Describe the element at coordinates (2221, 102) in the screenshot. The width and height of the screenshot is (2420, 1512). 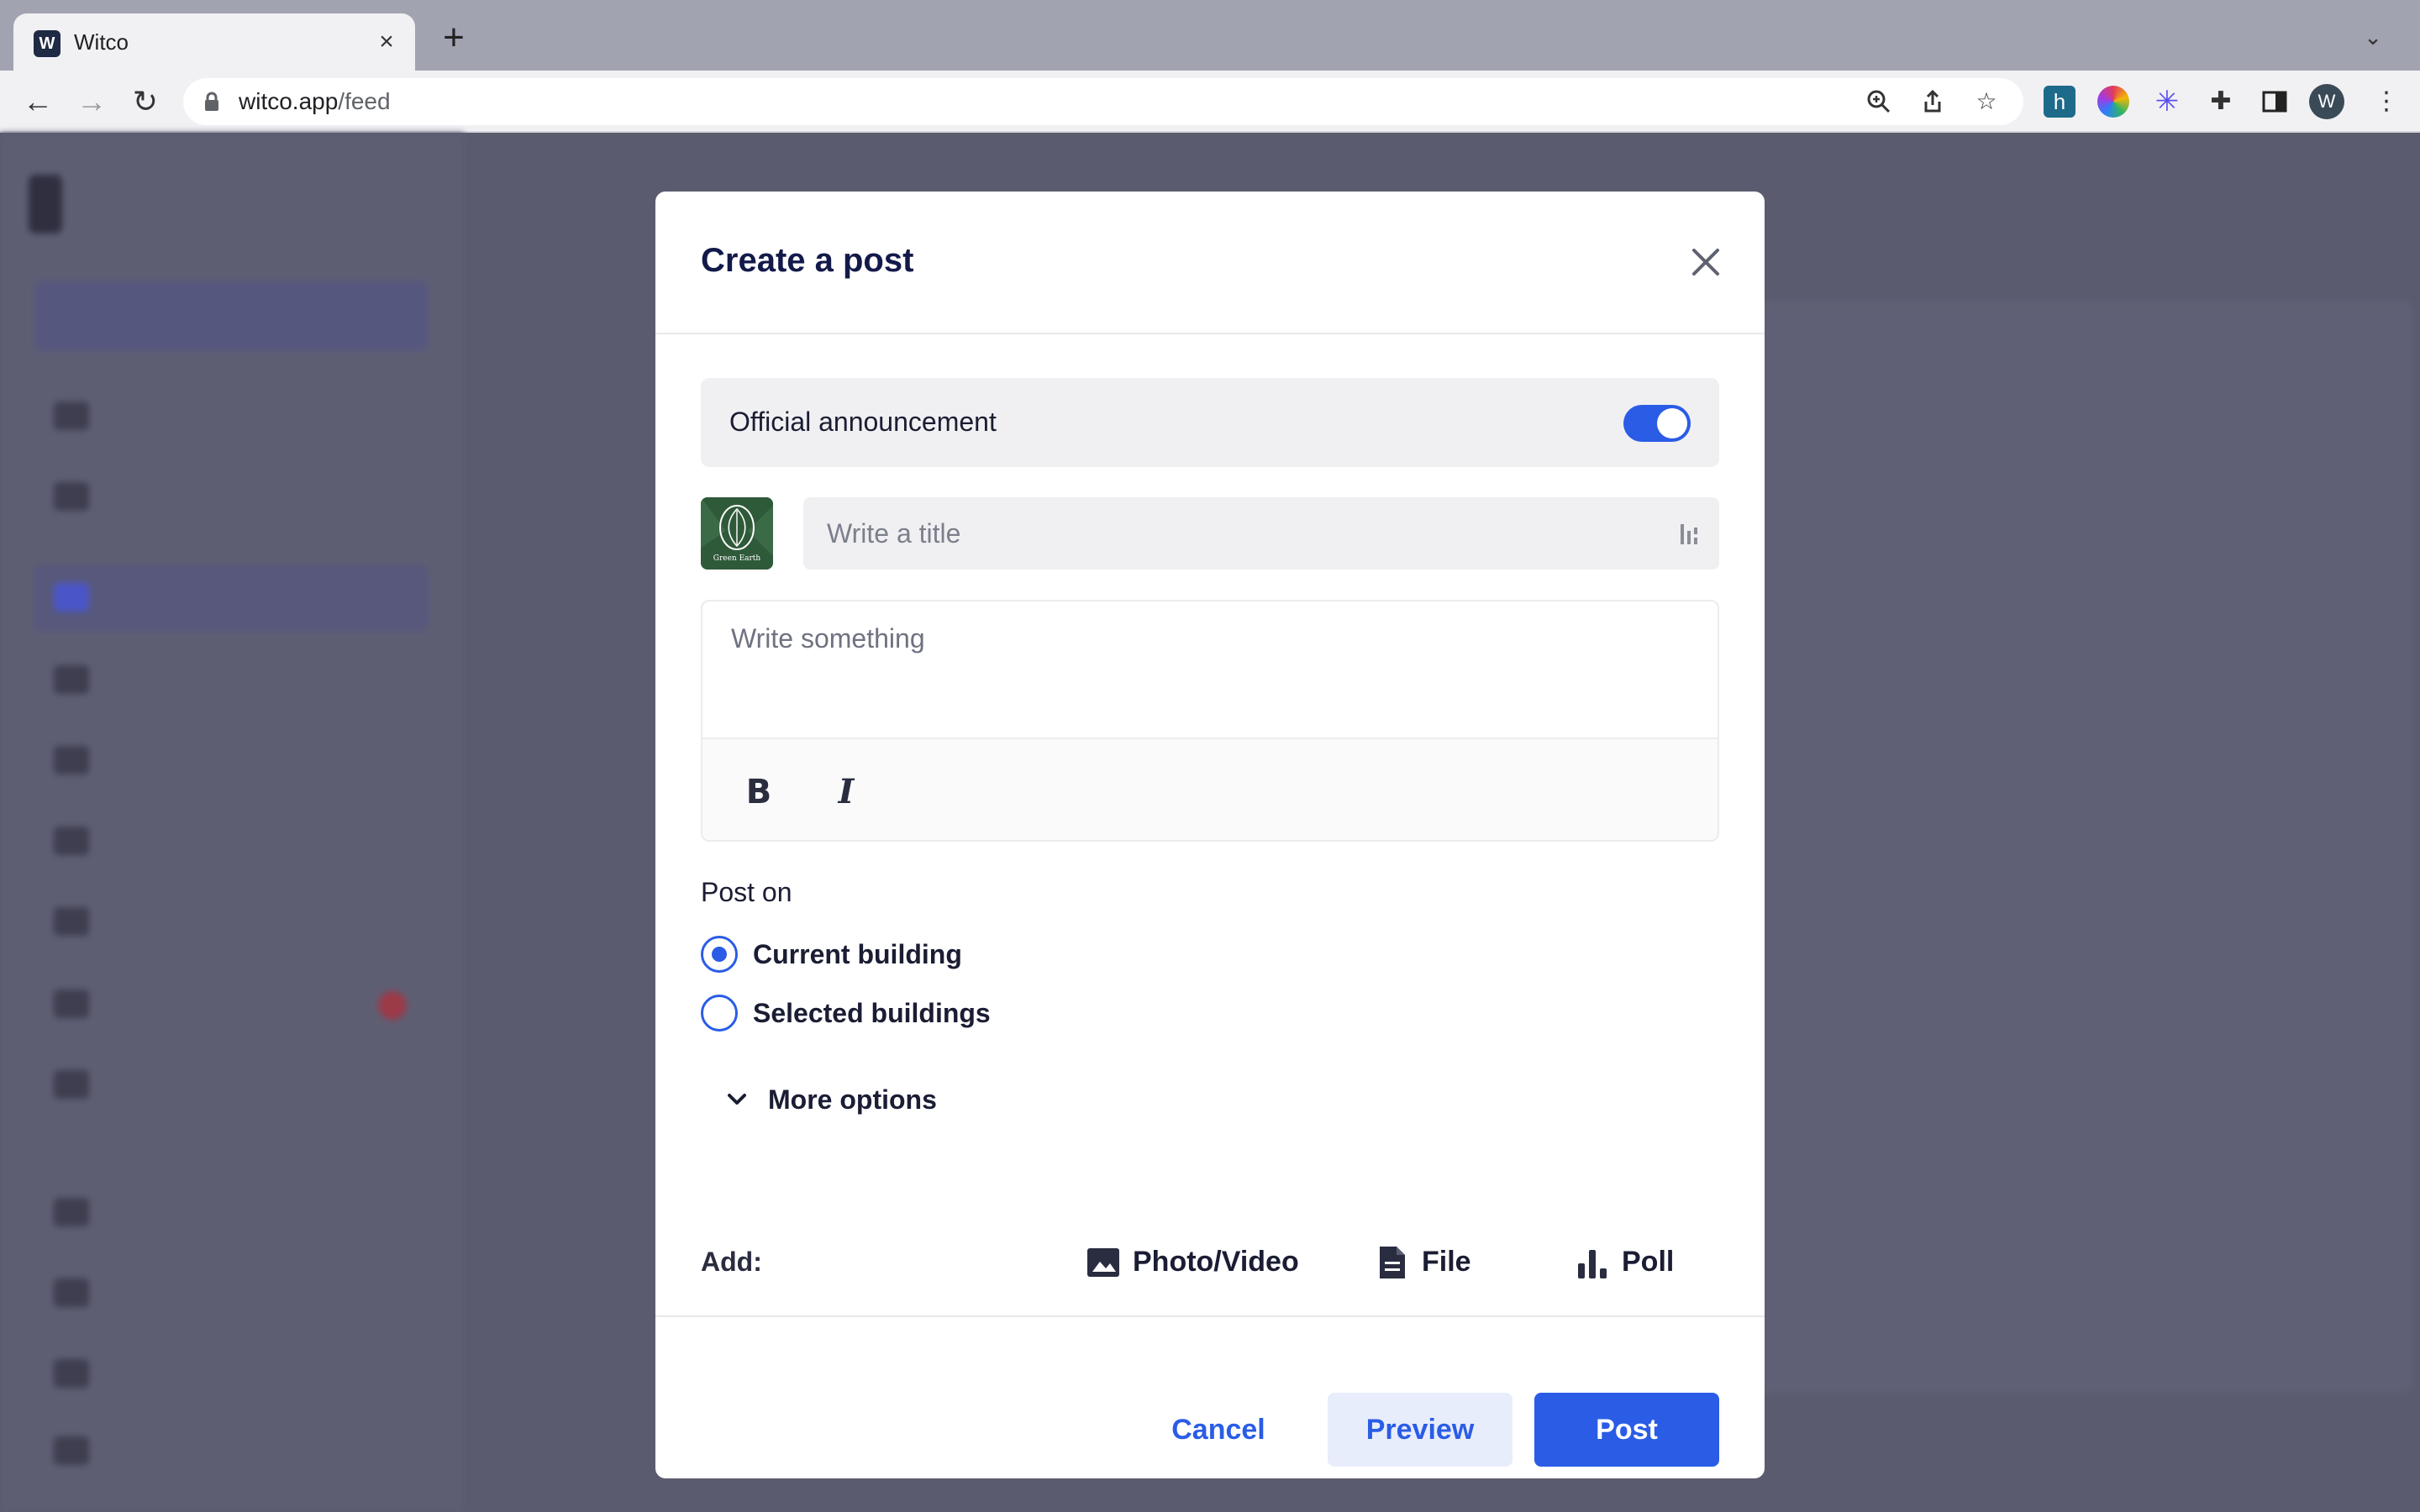
I see `extensions-puzzle-icon: ✚` at that location.